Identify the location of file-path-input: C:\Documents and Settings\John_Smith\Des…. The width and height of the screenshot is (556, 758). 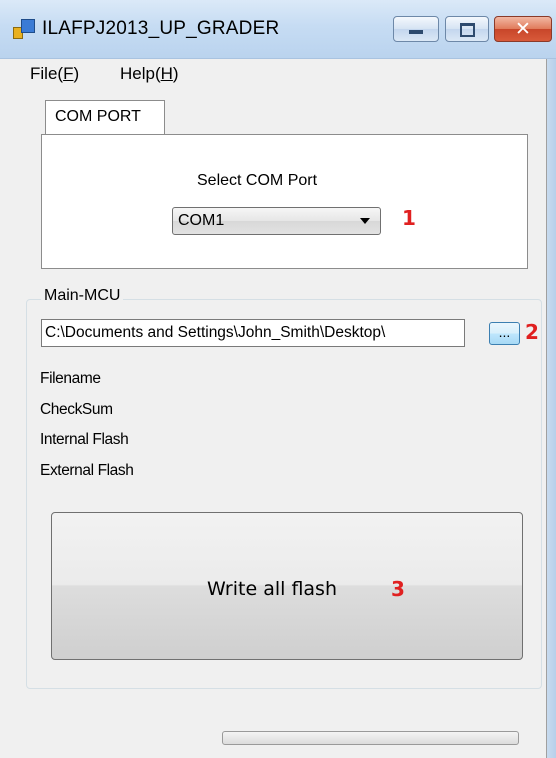
(253, 333).